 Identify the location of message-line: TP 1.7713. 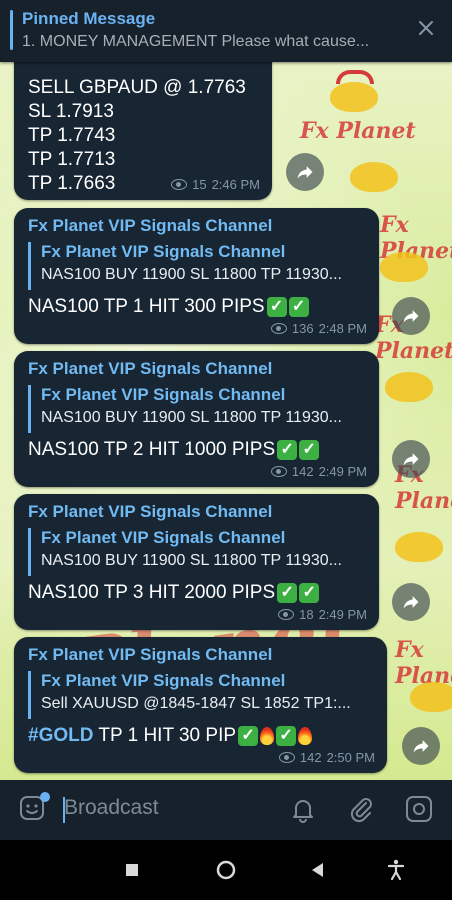
(72, 159).